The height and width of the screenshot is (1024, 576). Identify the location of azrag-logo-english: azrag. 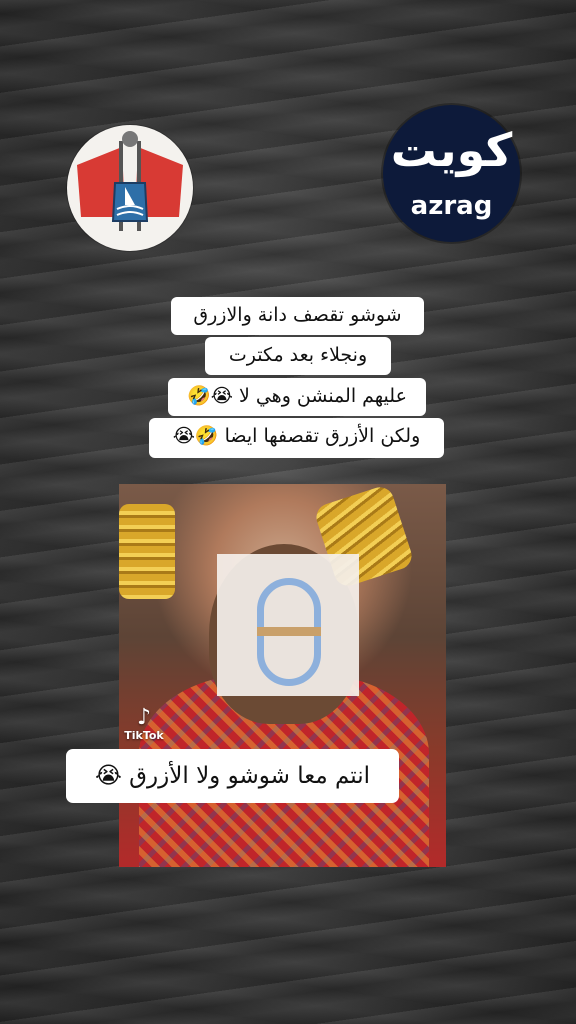
(451, 206).